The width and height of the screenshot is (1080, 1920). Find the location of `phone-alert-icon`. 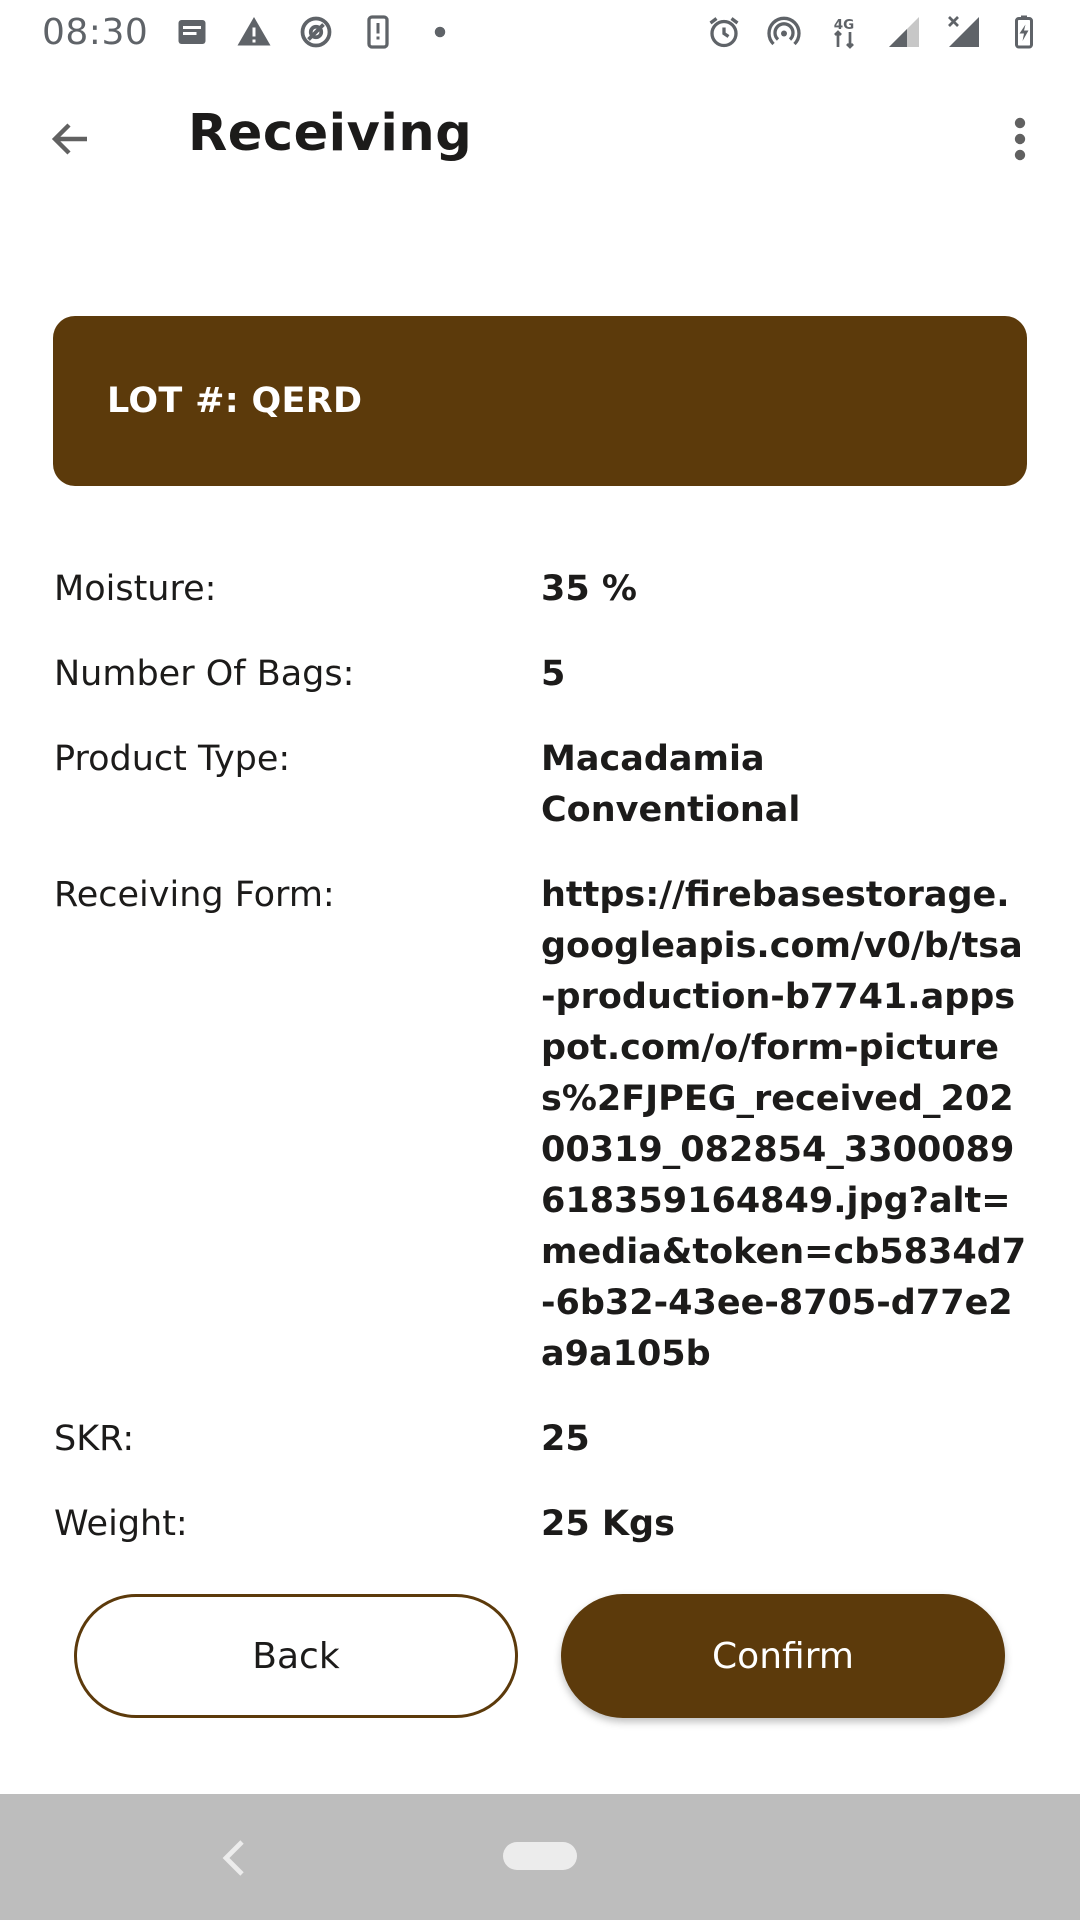

phone-alert-icon is located at coordinates (378, 32).